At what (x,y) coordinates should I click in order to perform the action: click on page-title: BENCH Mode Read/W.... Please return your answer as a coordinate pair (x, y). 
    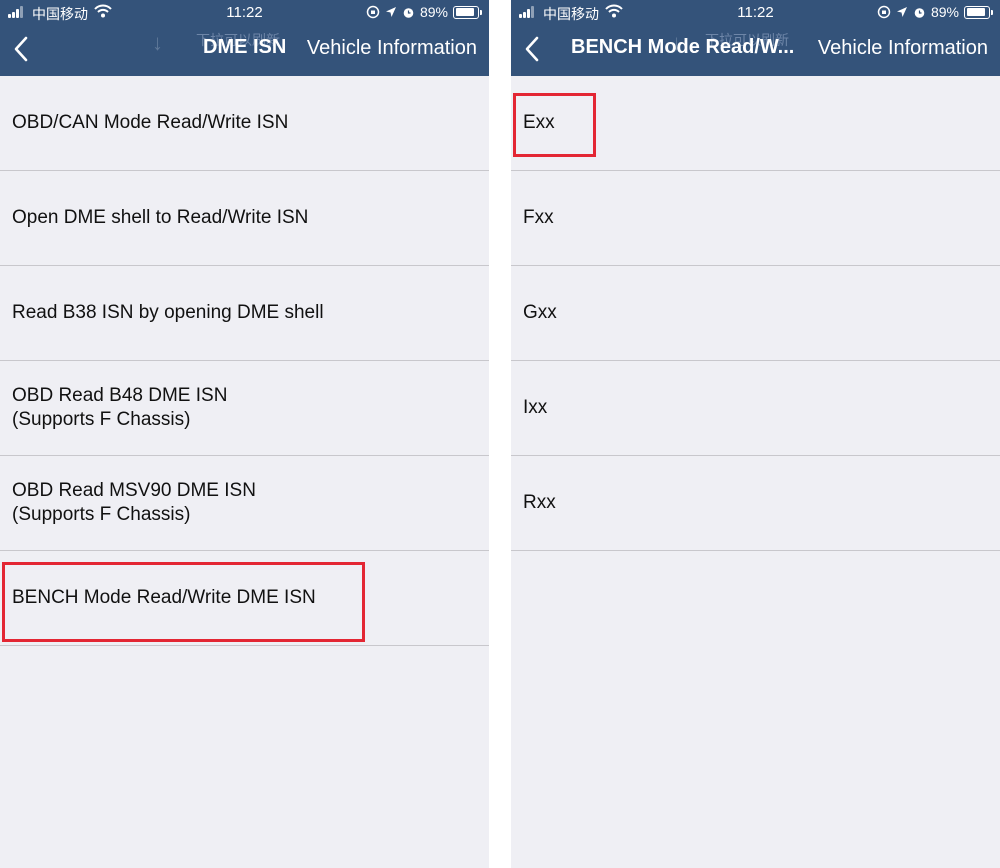
    Looking at the image, I should click on (683, 47).